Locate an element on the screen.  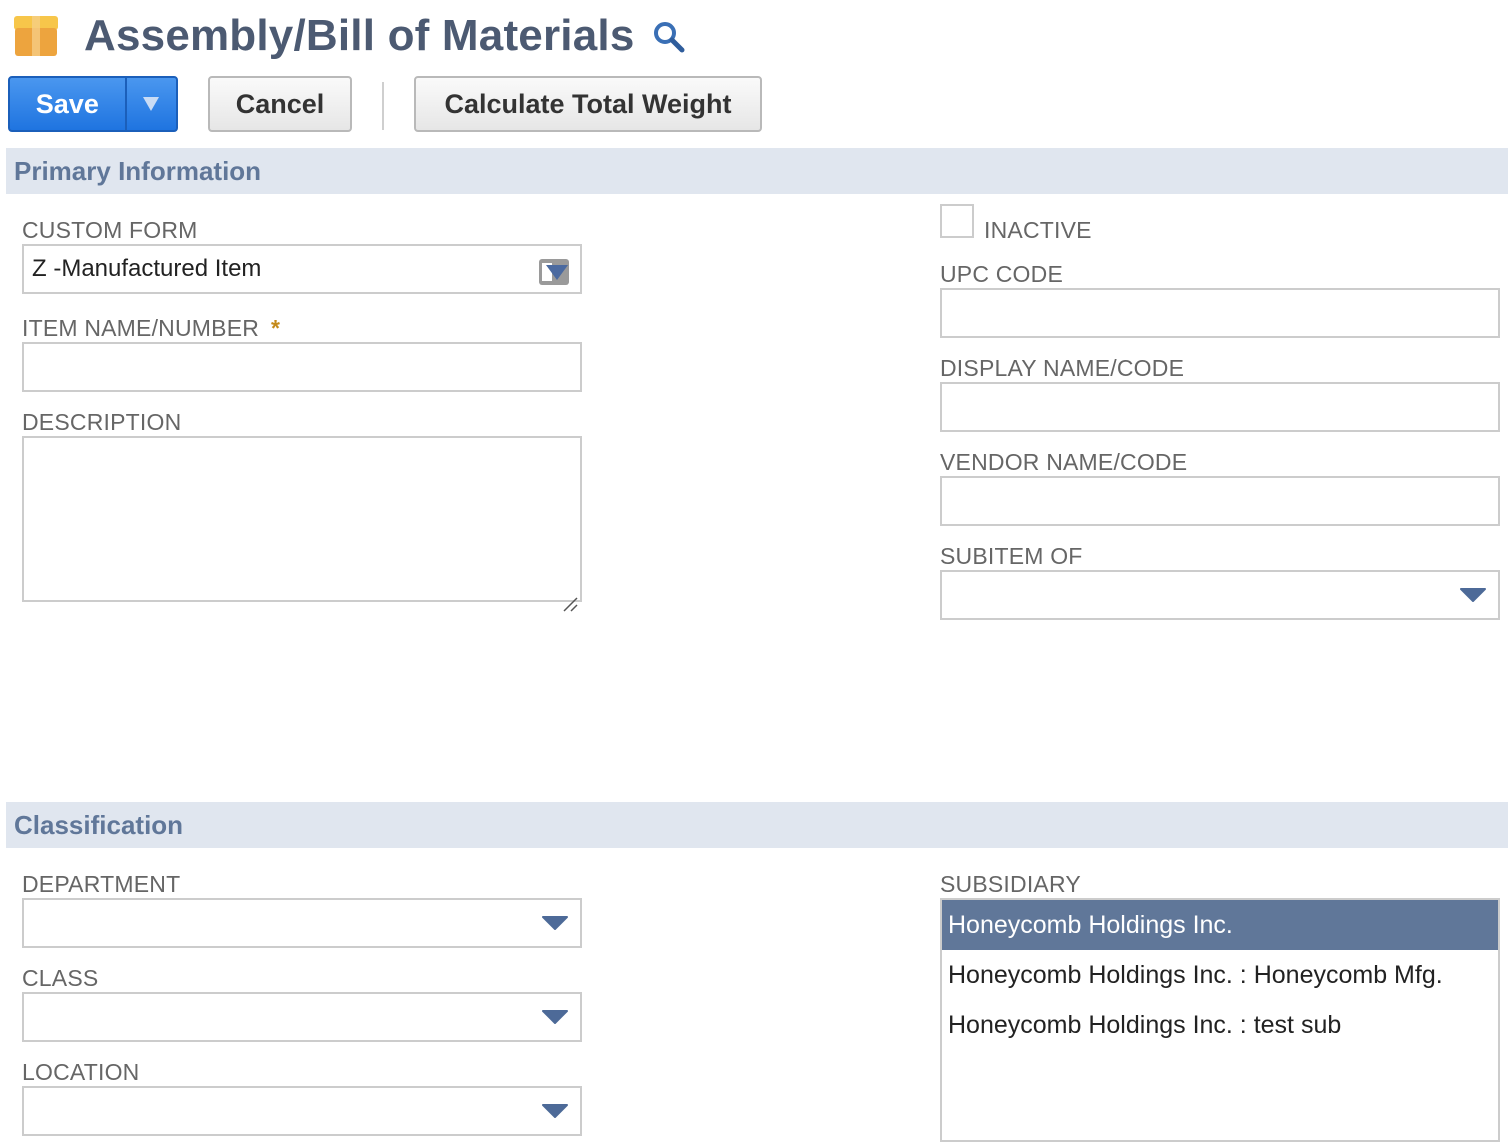
custom-form-label: CUSTOM FORM is located at coordinates (110, 230).